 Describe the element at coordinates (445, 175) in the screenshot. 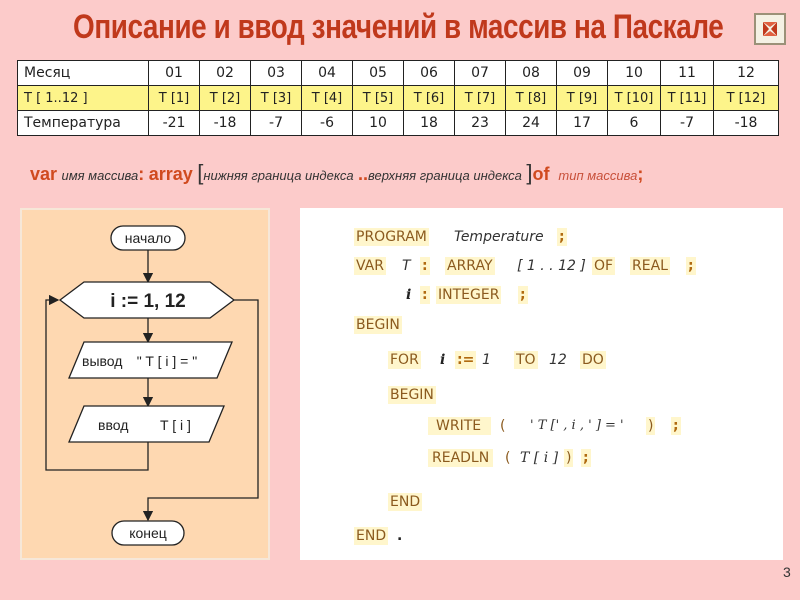

I see `syntax-upper-bound: верхняя граница индекса` at that location.